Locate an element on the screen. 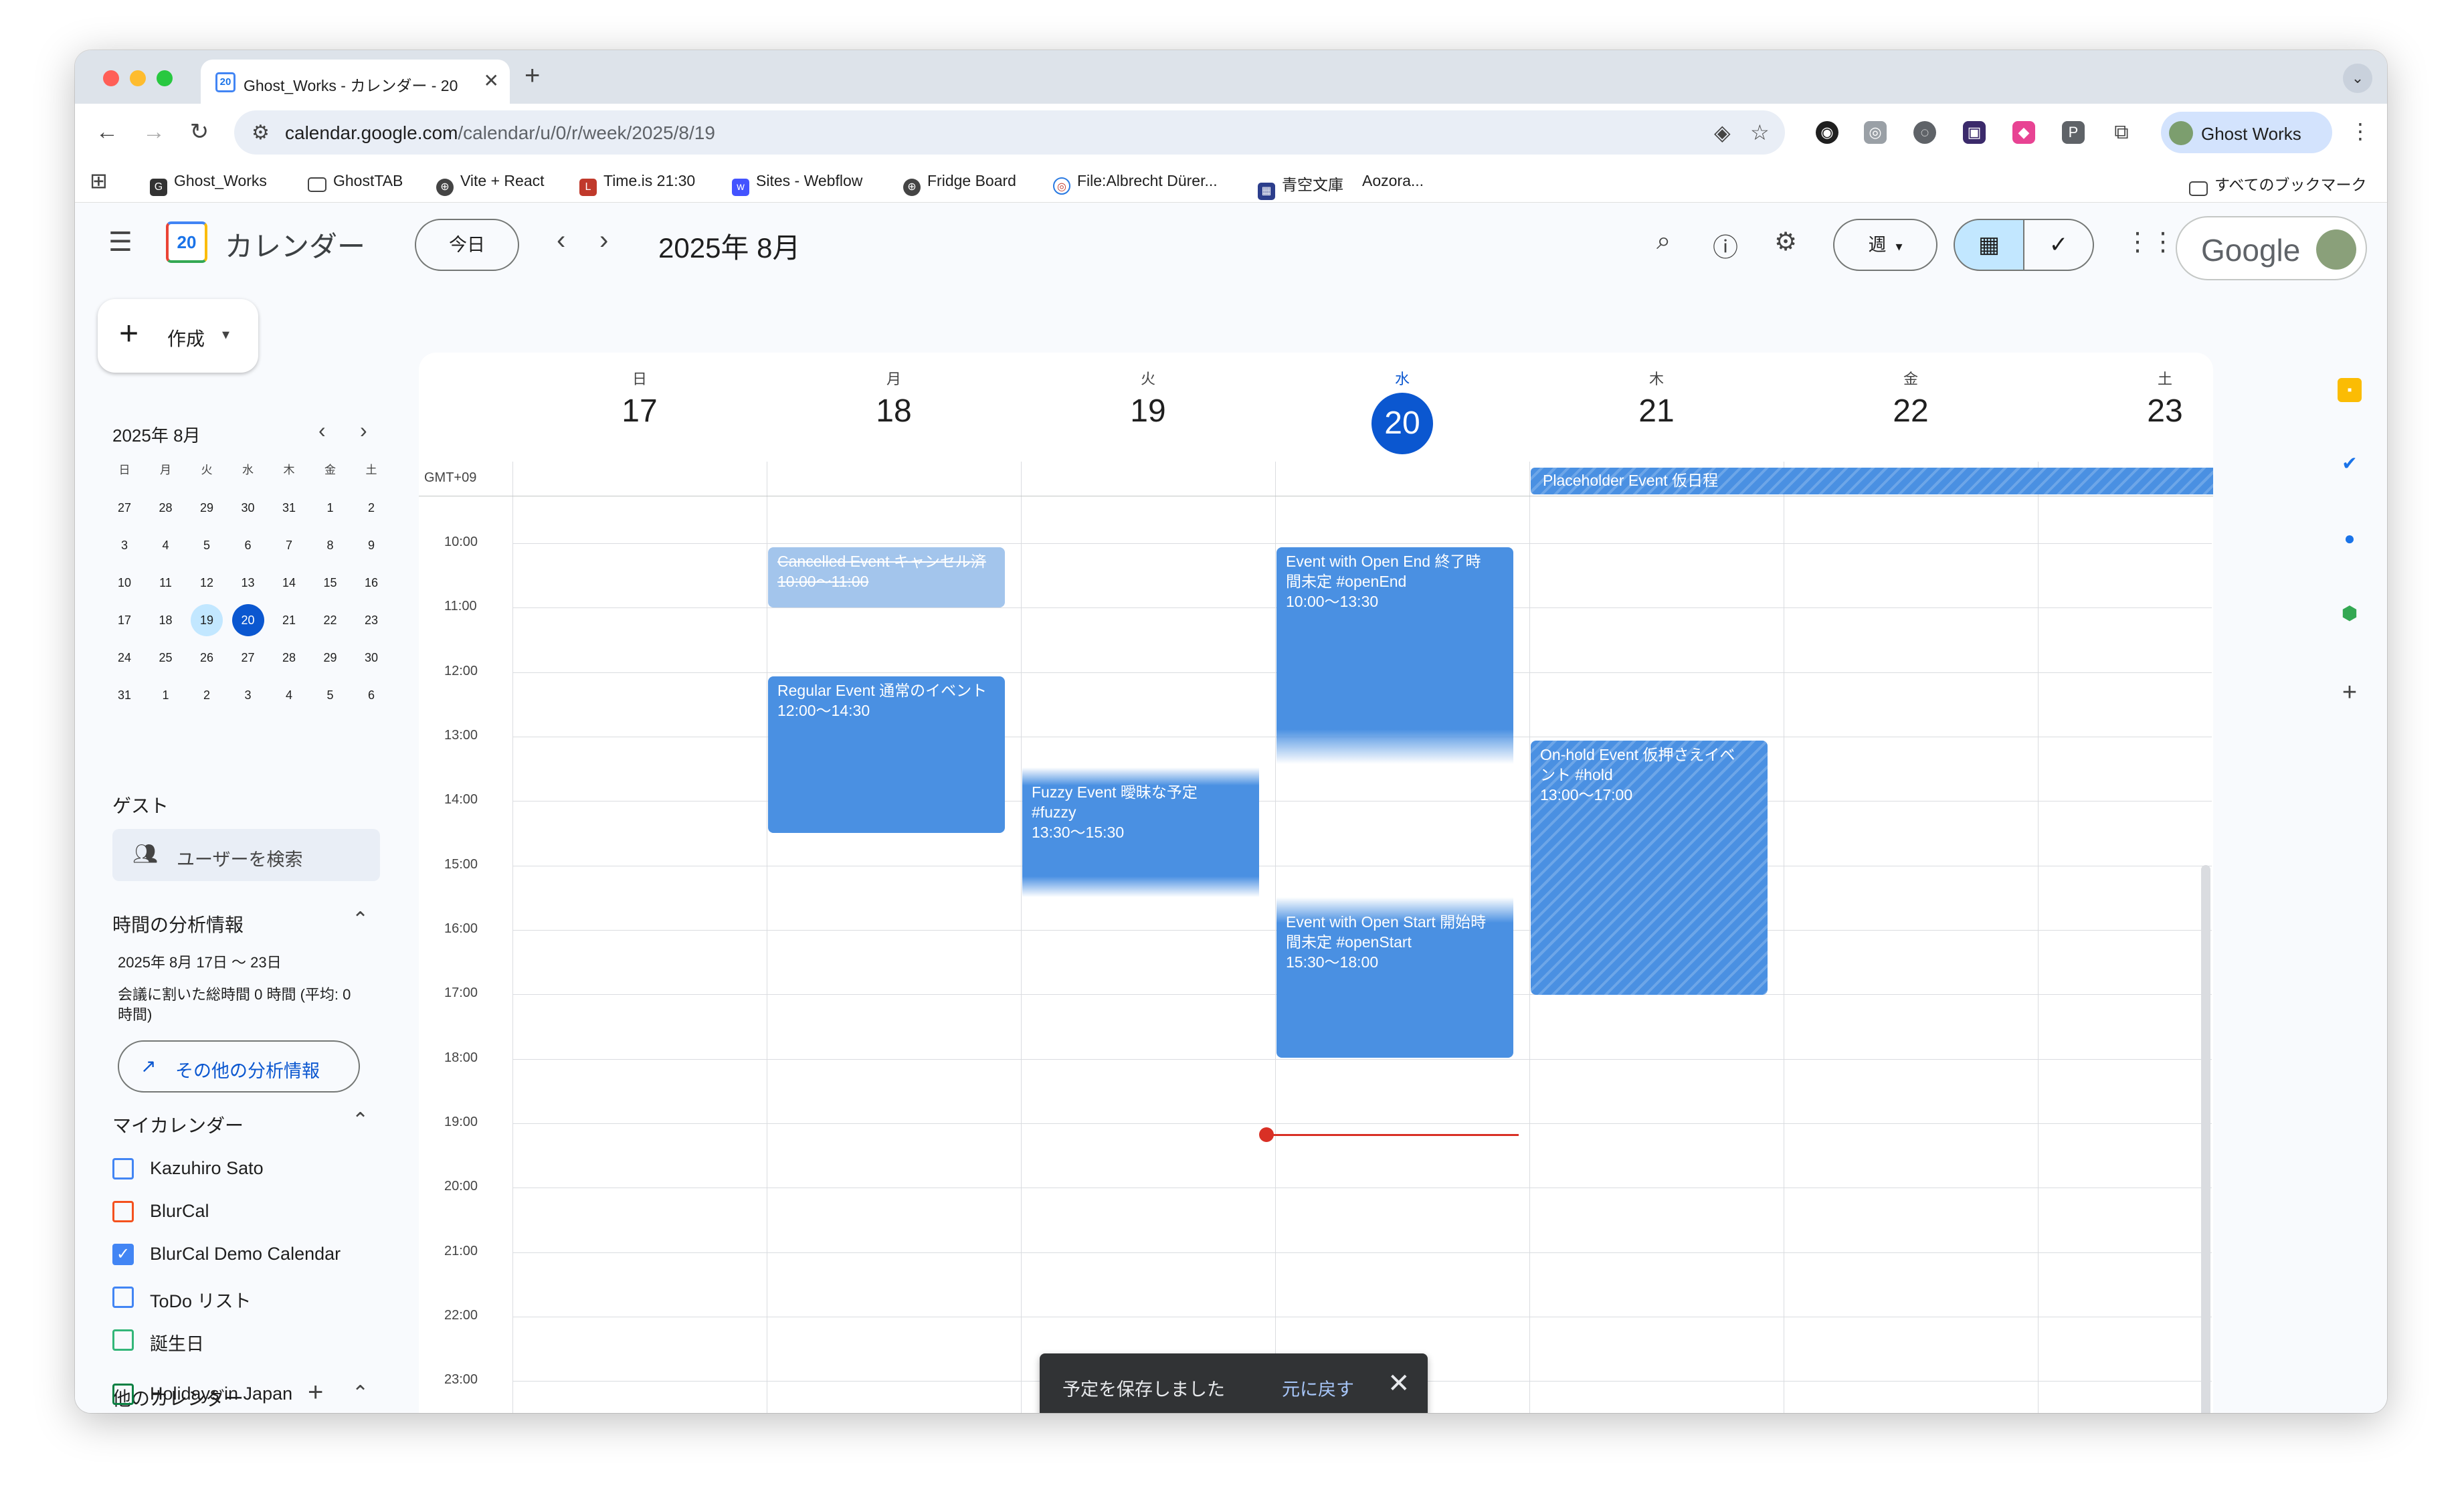 The height and width of the screenshot is (1512, 2462). cancelled-event: Cancelled Event キャンセル済 10:00～11:00 is located at coordinates (886, 577).